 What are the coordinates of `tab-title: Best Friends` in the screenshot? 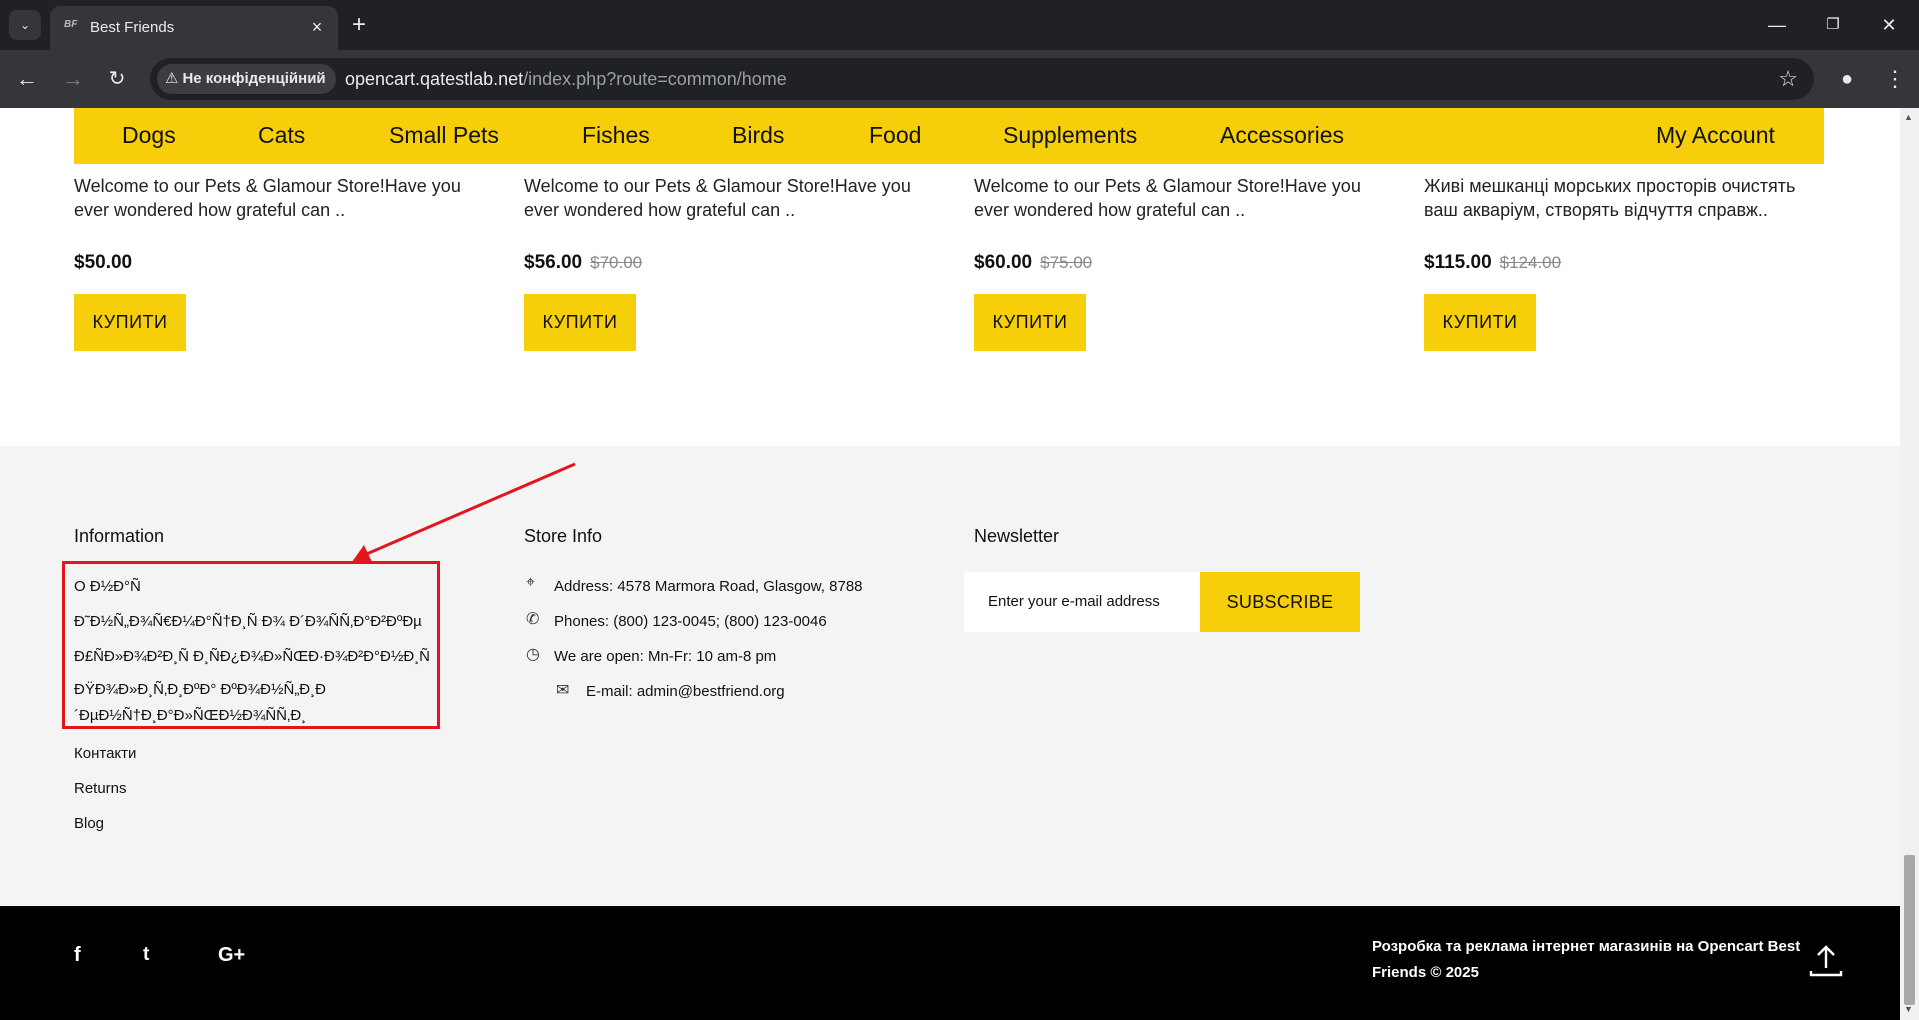 It's located at (132, 27).